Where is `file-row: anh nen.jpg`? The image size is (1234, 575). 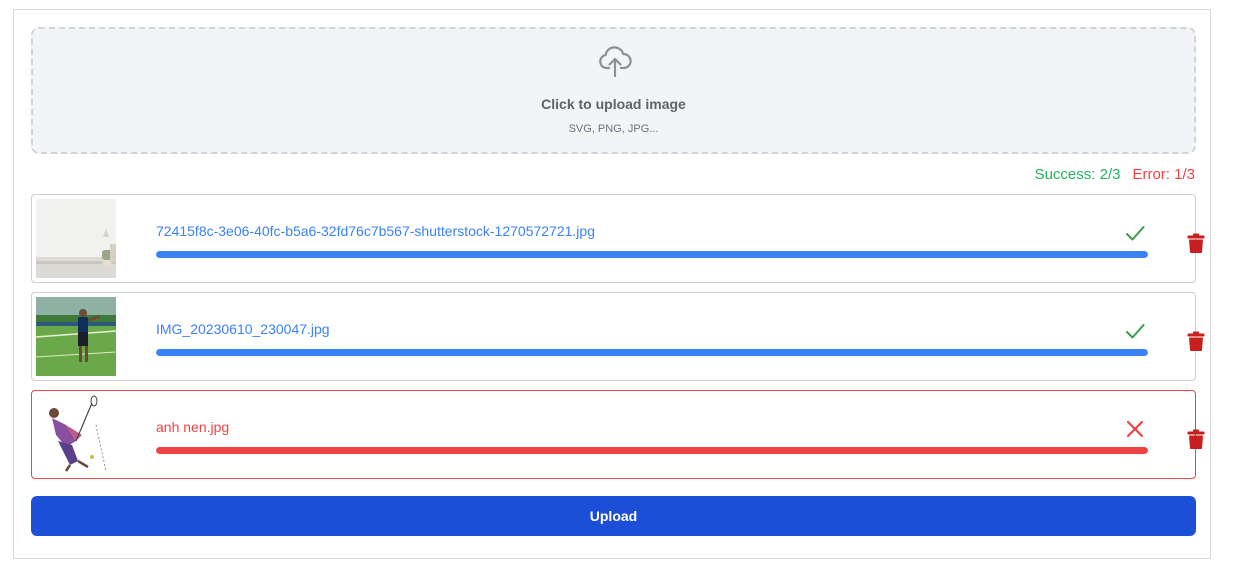
file-row: anh nen.jpg is located at coordinates (618, 434).